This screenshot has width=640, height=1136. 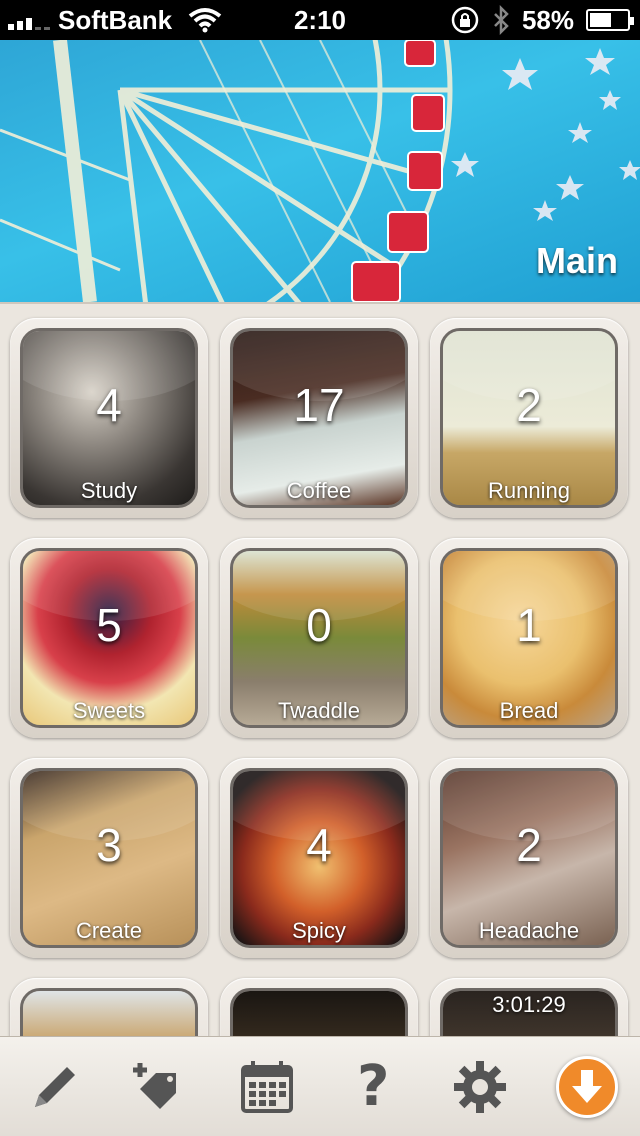 What do you see at coordinates (109, 710) in the screenshot?
I see `tile-label: Sweets` at bounding box center [109, 710].